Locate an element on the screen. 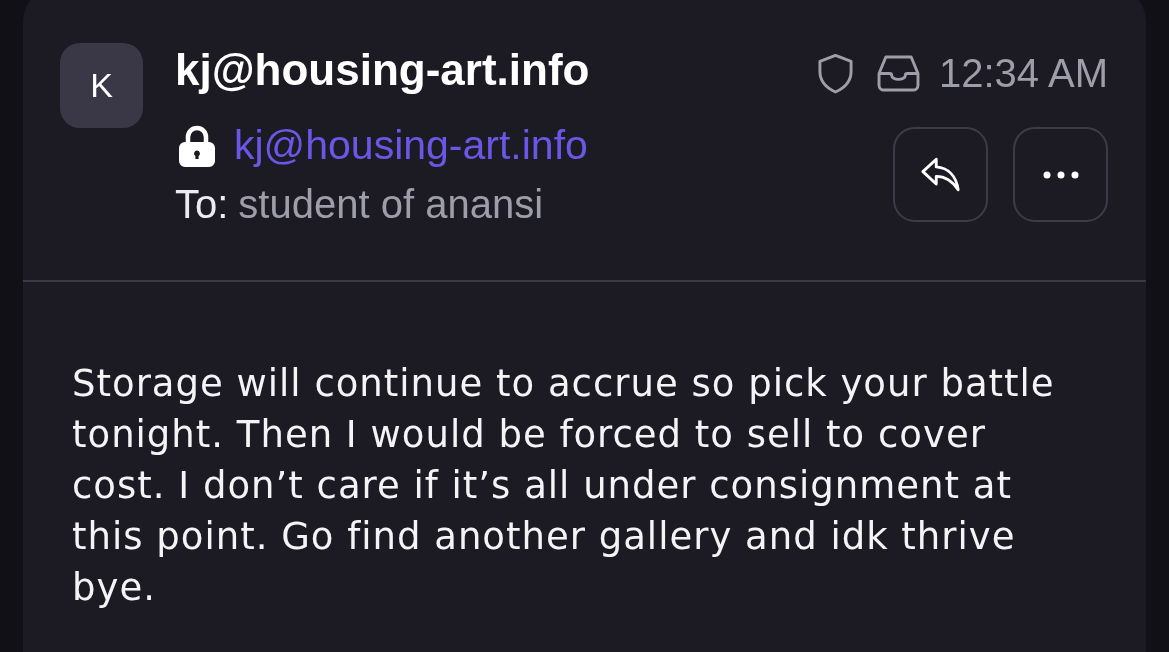  sender-avatar: K is located at coordinates (101, 85).